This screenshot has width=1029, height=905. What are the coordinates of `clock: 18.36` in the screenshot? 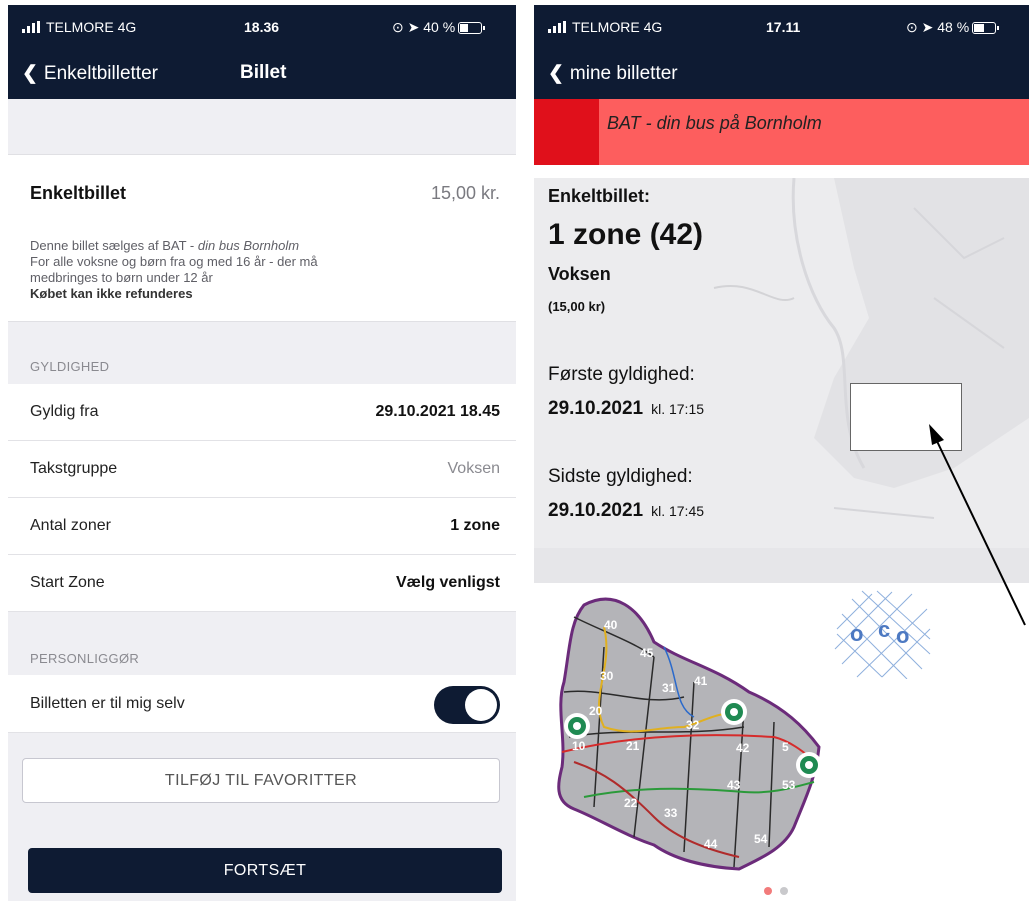 It's located at (262, 27).